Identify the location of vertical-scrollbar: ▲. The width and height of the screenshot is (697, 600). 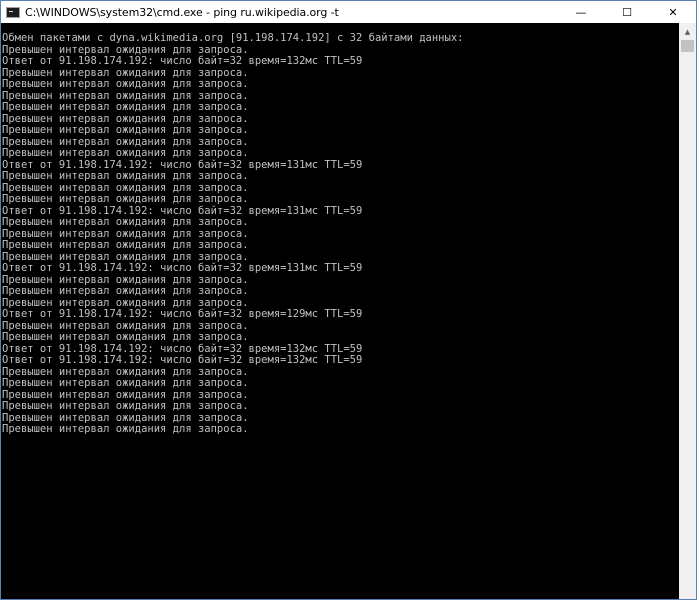
(687, 311).